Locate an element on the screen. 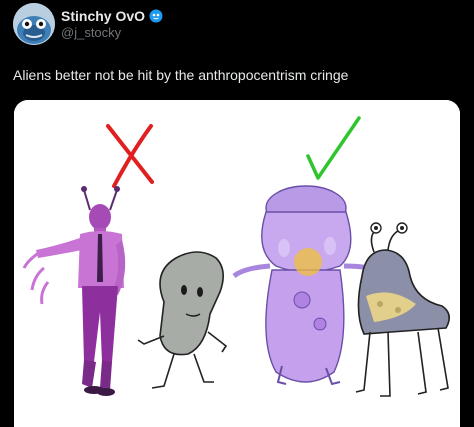 The image size is (474, 427). author-name-label: Stinchy OvO is located at coordinates (103, 16).